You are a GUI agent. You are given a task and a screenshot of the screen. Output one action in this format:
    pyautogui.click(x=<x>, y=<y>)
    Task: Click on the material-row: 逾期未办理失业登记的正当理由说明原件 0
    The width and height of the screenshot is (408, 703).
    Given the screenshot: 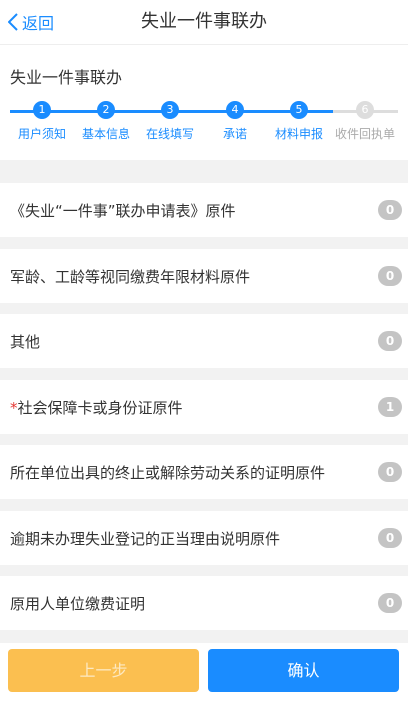 What is the action you would take?
    pyautogui.click(x=204, y=538)
    